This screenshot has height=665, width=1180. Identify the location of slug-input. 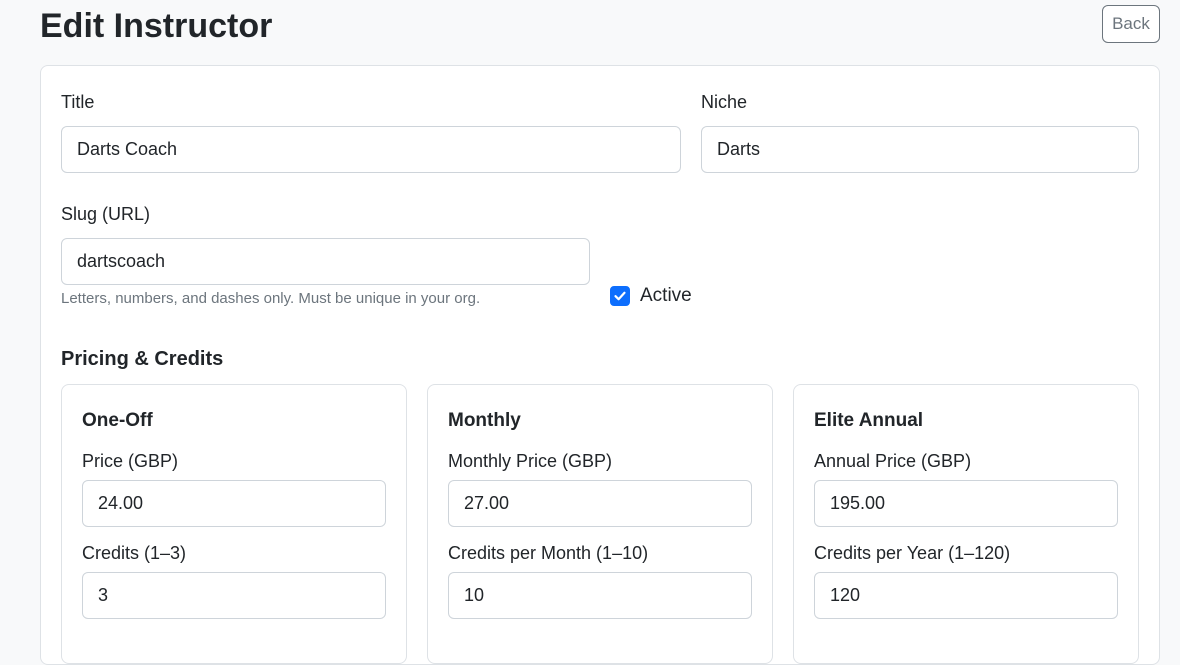
(325, 261).